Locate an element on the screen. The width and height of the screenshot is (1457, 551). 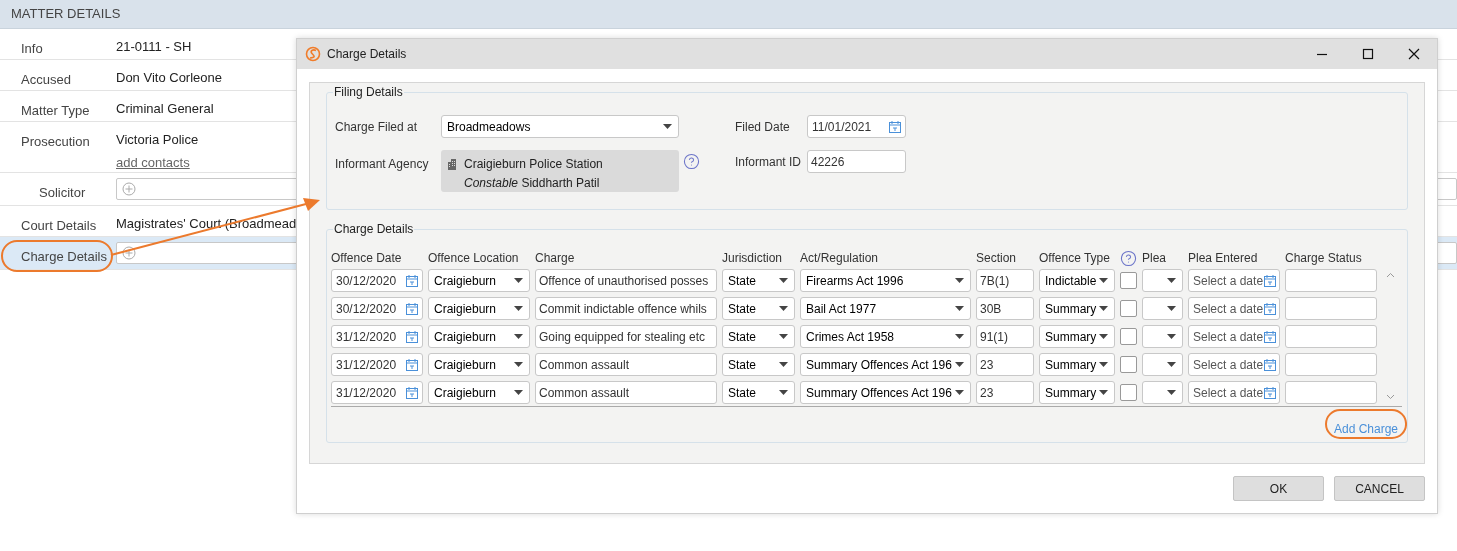
filed-date-field: 11/01/2021 is located at coordinates (856, 126).